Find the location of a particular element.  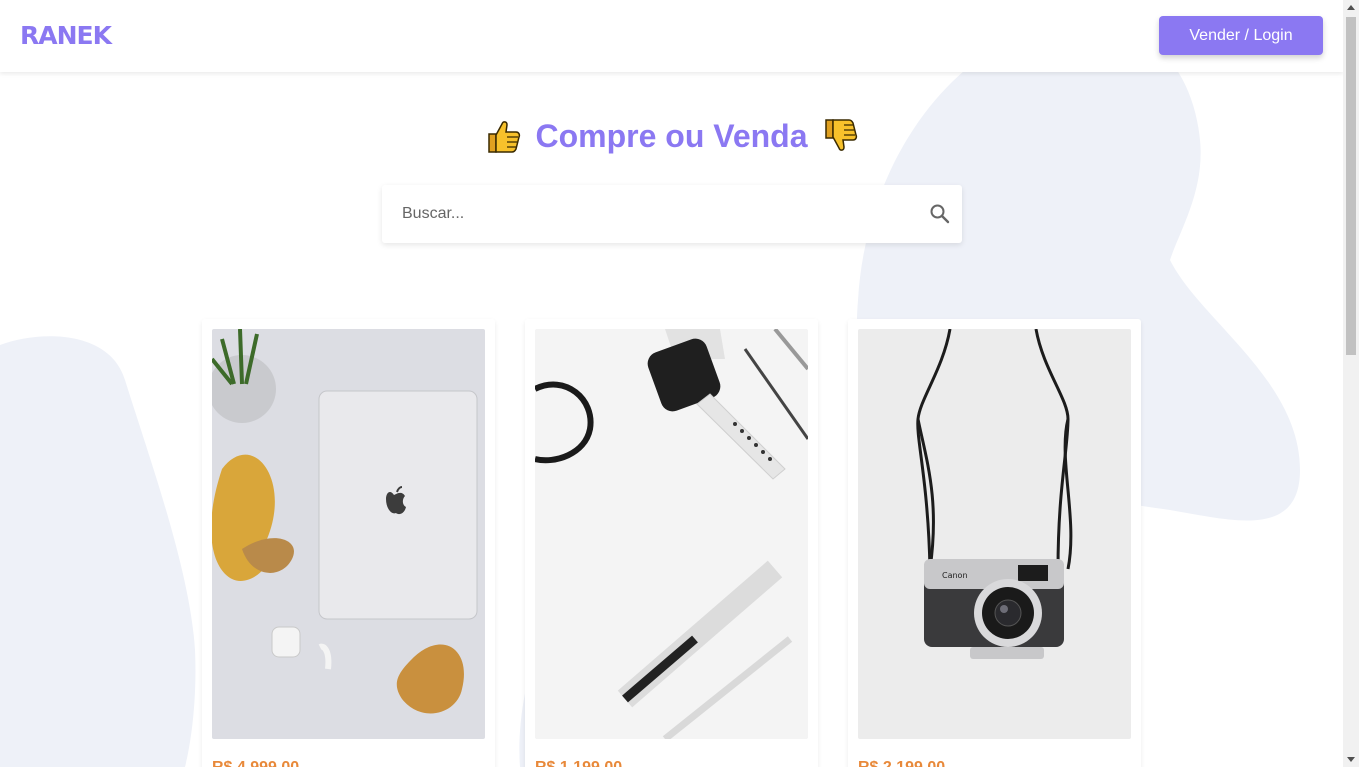

svg-text: Canon is located at coordinates (955, 575).